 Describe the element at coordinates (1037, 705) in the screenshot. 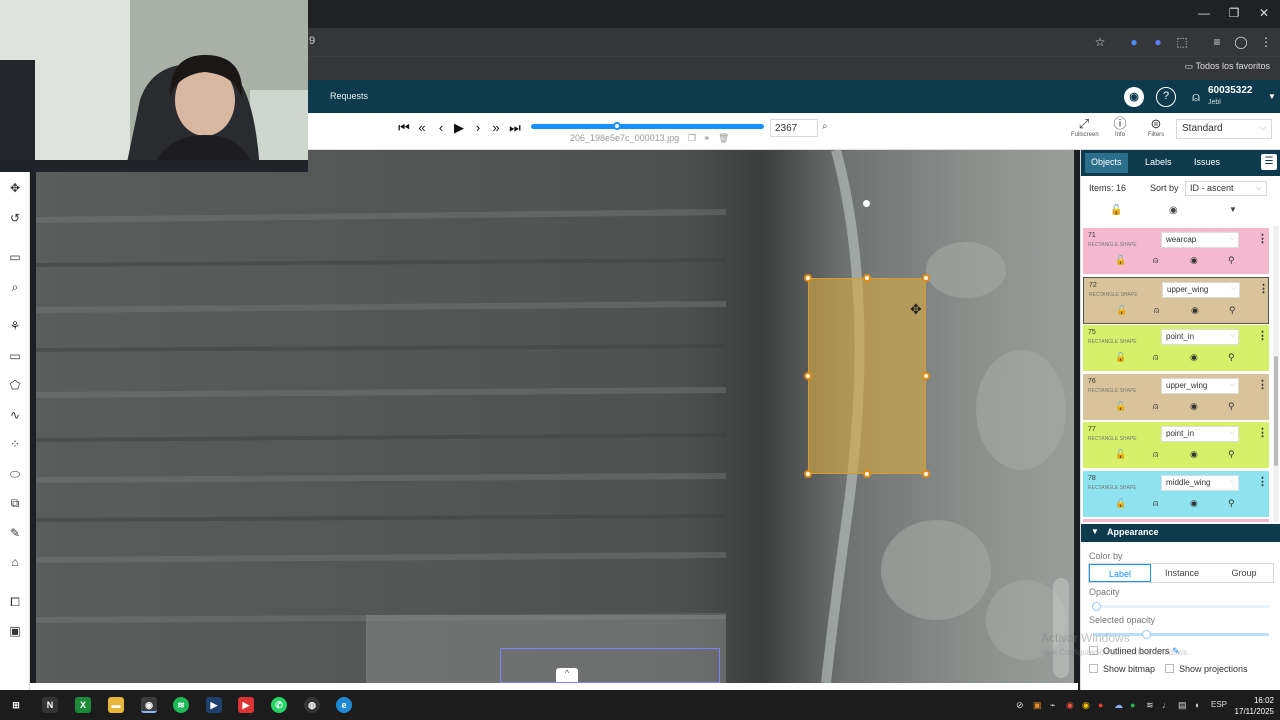

I see `tray-icon: ▣` at that location.